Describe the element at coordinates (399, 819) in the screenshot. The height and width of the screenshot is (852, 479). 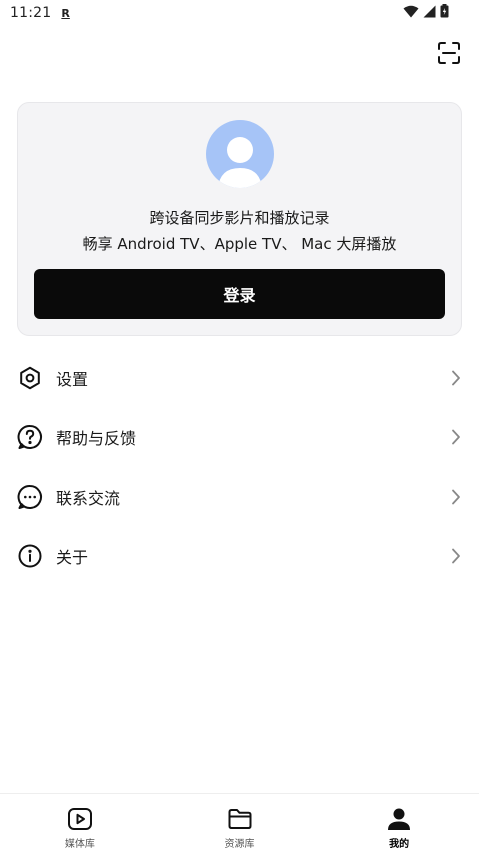
I see `person-icon` at that location.